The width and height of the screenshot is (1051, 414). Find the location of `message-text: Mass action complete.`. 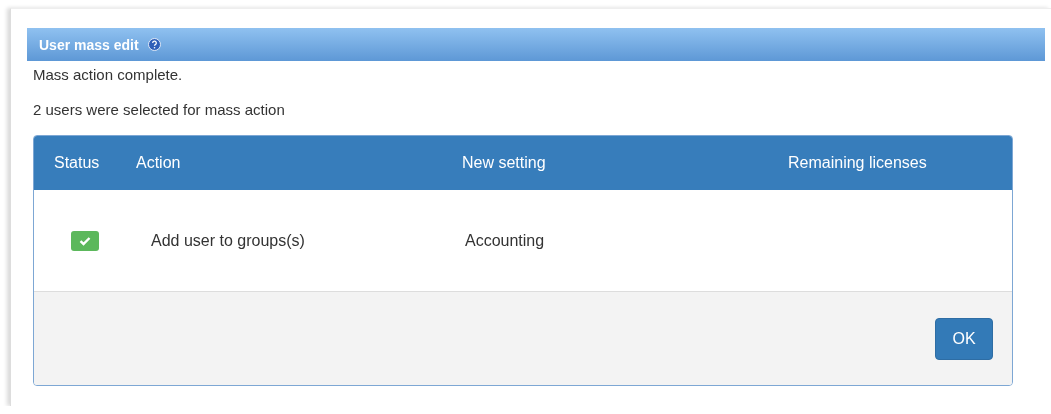

message-text: Mass action complete. is located at coordinates (108, 74).